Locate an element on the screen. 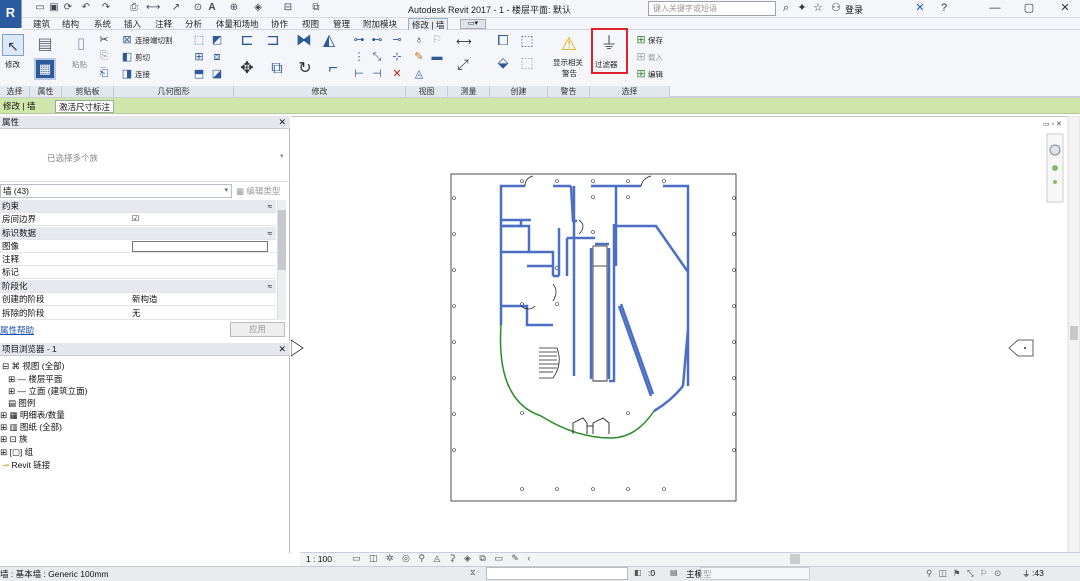 The image size is (1080, 581). copy-element-icon: ⧉ is located at coordinates (277, 69).